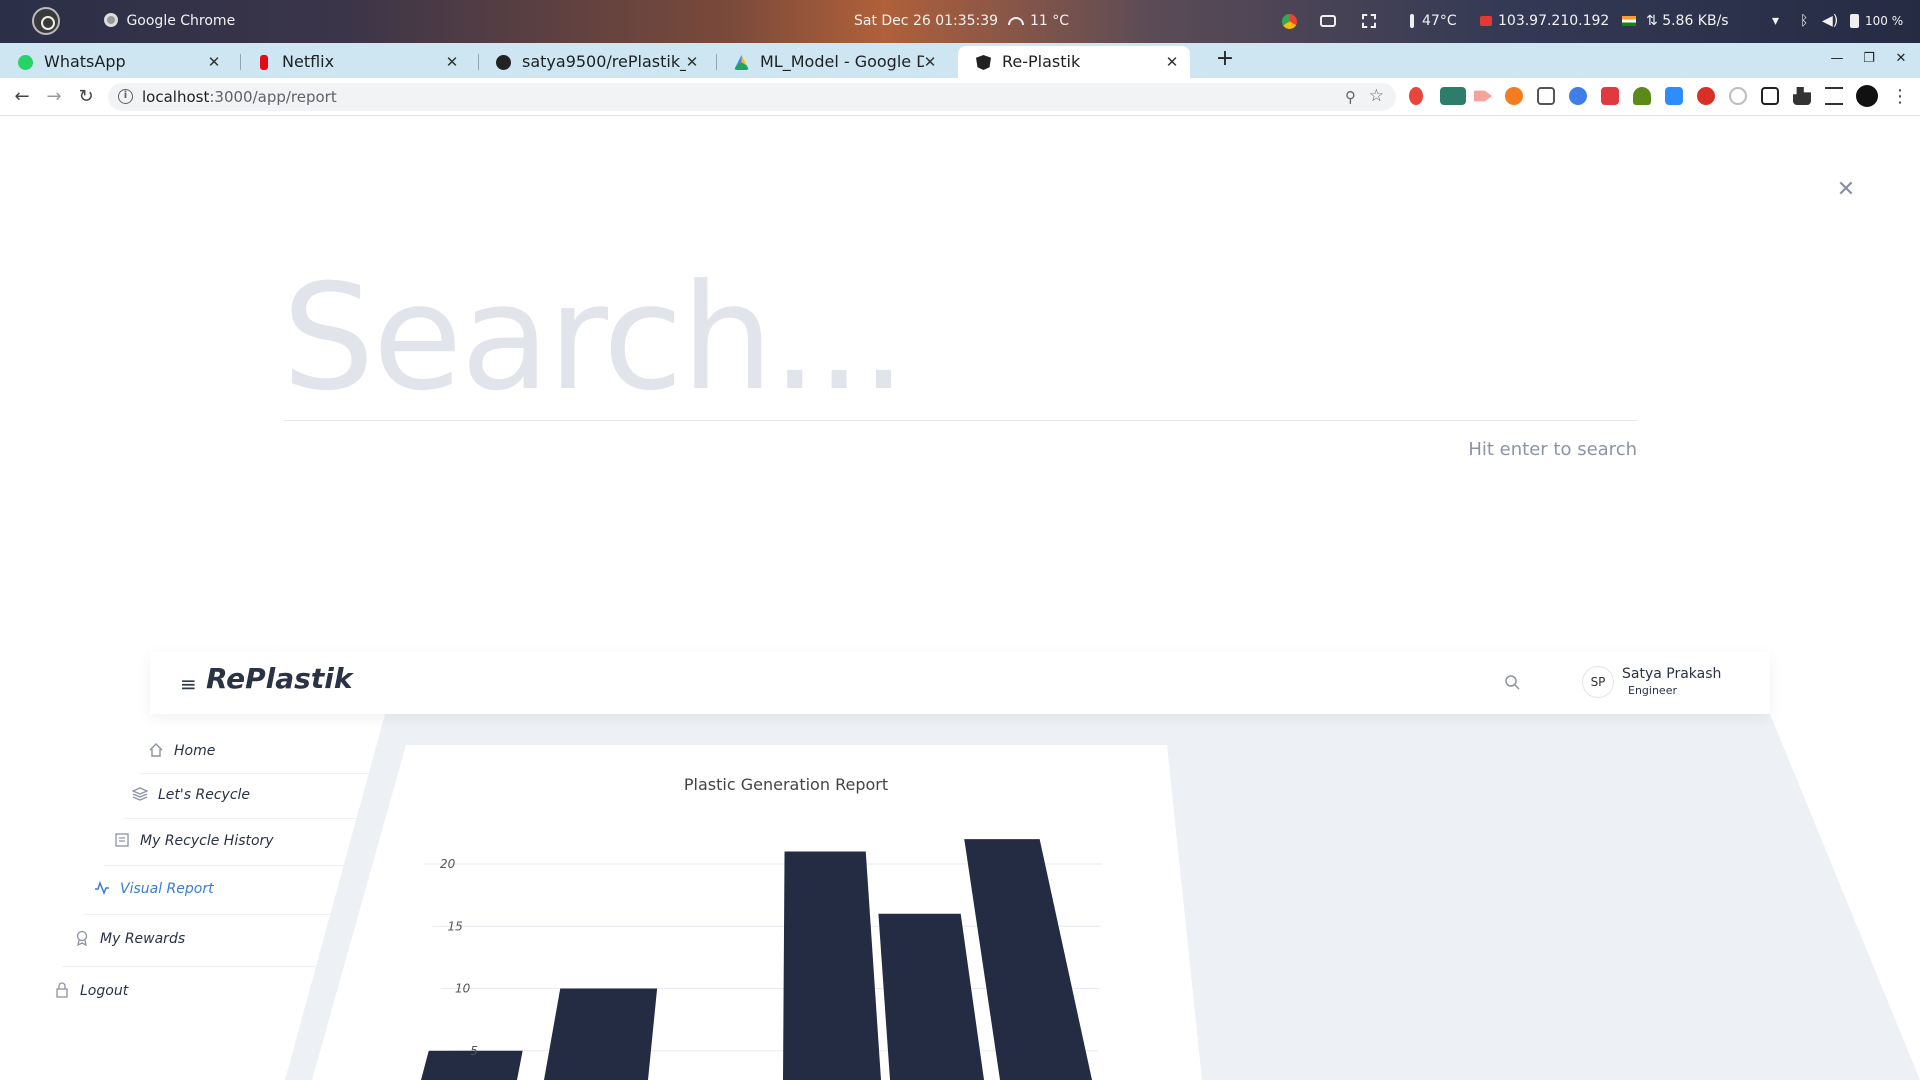  I want to click on history-icon, so click(122, 840).